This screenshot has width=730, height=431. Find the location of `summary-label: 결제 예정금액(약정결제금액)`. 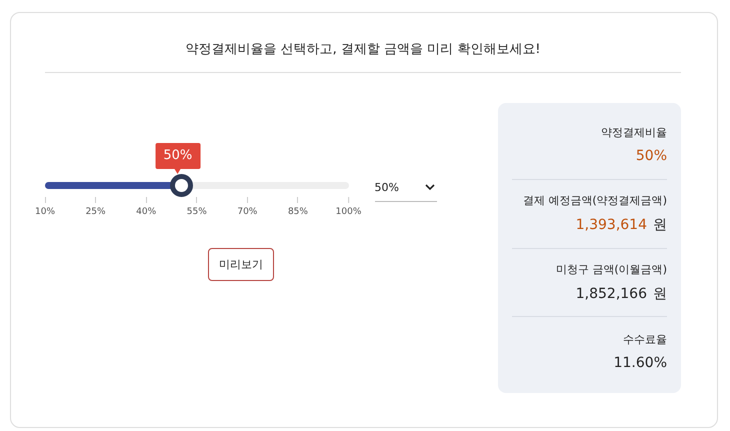

summary-label: 결제 예정금액(약정결제금액) is located at coordinates (594, 200).